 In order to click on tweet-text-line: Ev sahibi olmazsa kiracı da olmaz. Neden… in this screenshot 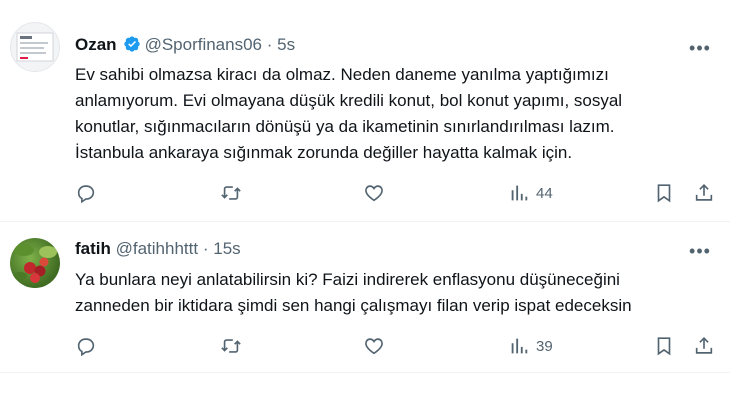, I will do `click(342, 74)`.